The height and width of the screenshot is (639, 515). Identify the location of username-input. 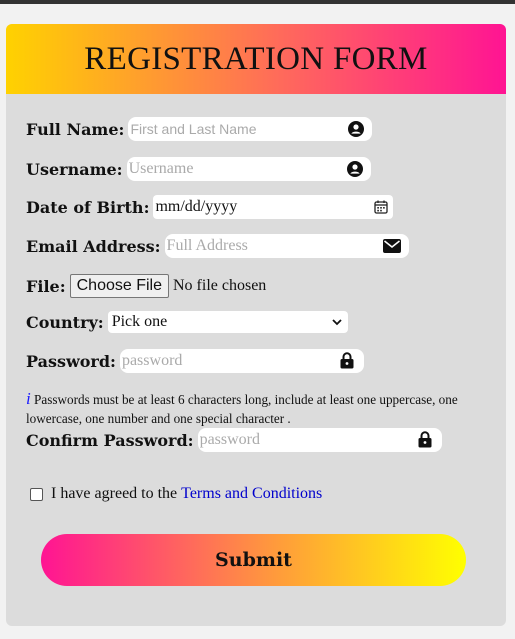
(248, 169).